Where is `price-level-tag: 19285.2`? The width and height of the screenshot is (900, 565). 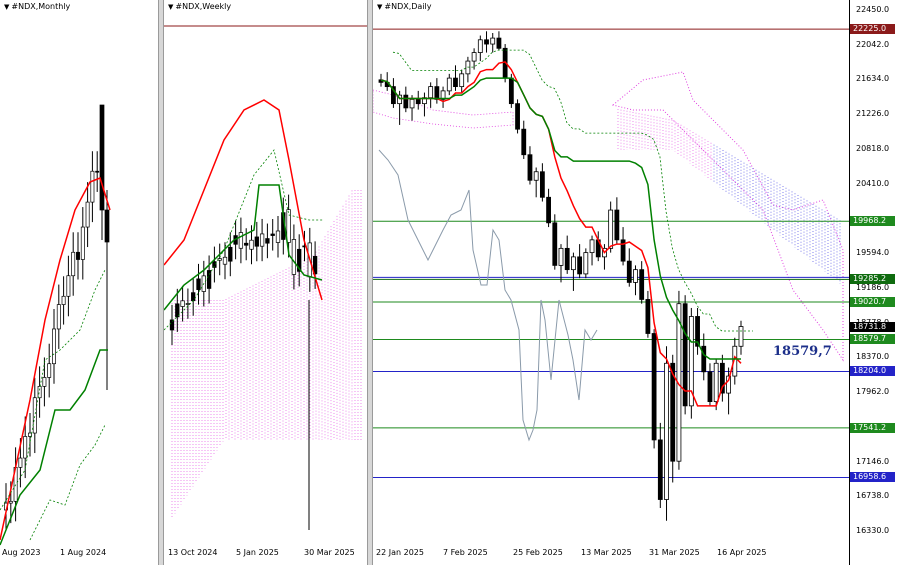
price-level-tag: 19285.2 is located at coordinates (872, 279).